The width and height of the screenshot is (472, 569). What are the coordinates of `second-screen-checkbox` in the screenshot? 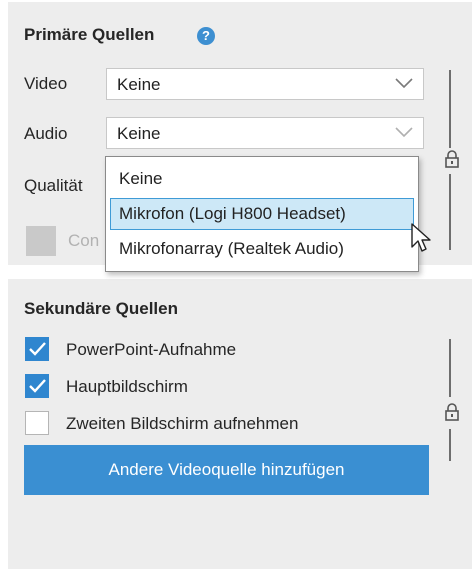 It's located at (37, 423).